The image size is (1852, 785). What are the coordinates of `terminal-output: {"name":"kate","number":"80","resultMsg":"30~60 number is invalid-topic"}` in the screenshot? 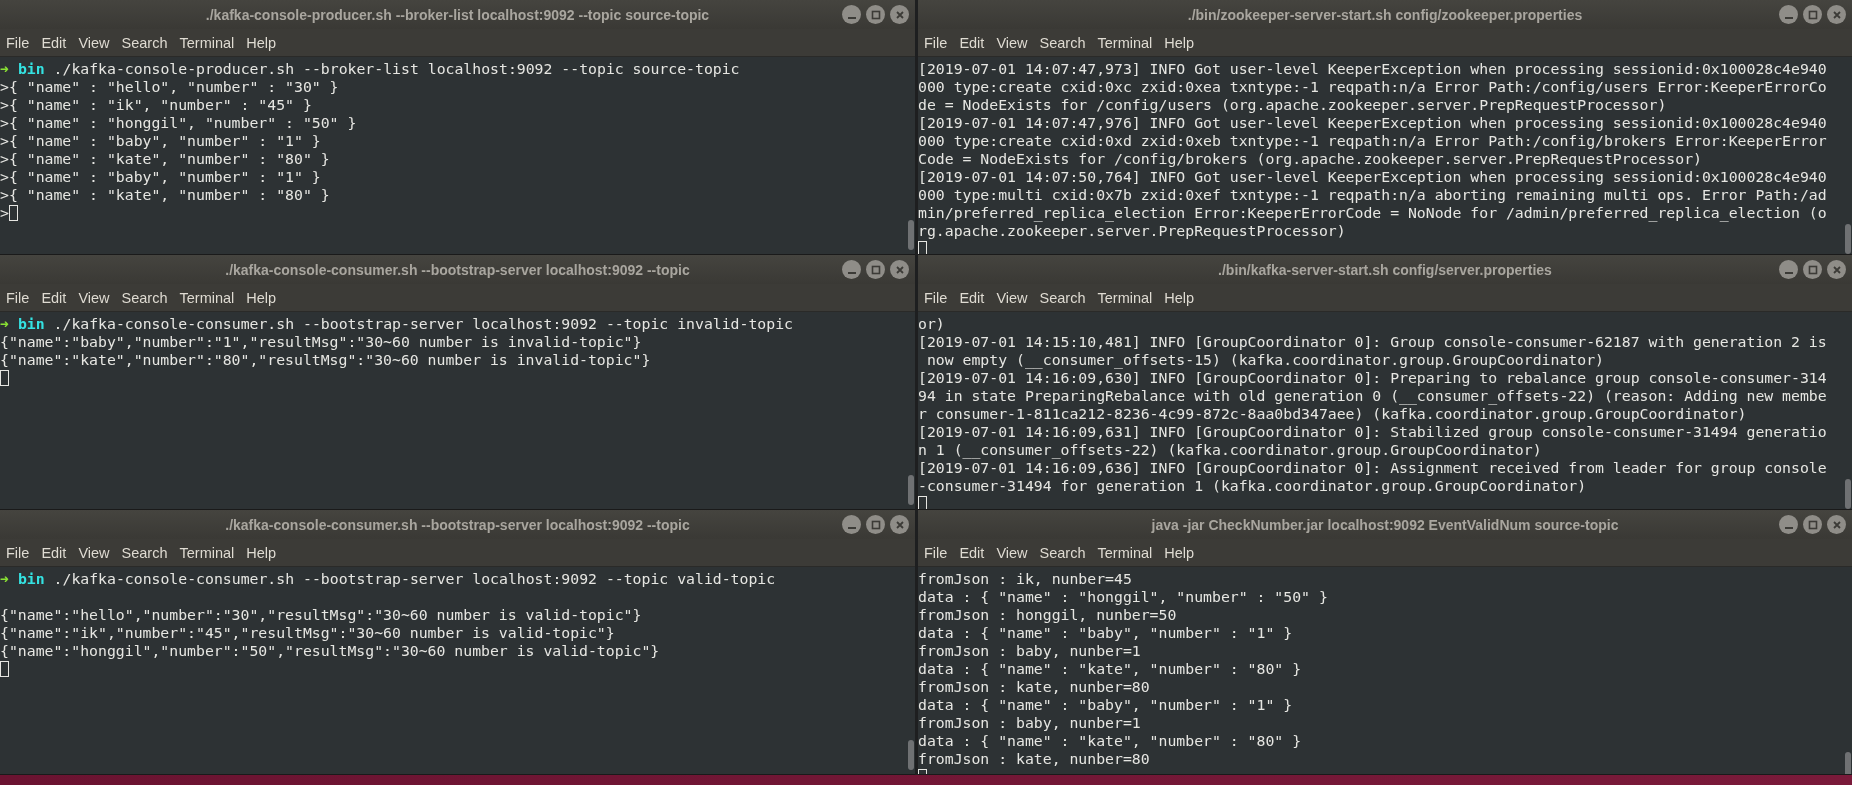 It's located at (325, 360).